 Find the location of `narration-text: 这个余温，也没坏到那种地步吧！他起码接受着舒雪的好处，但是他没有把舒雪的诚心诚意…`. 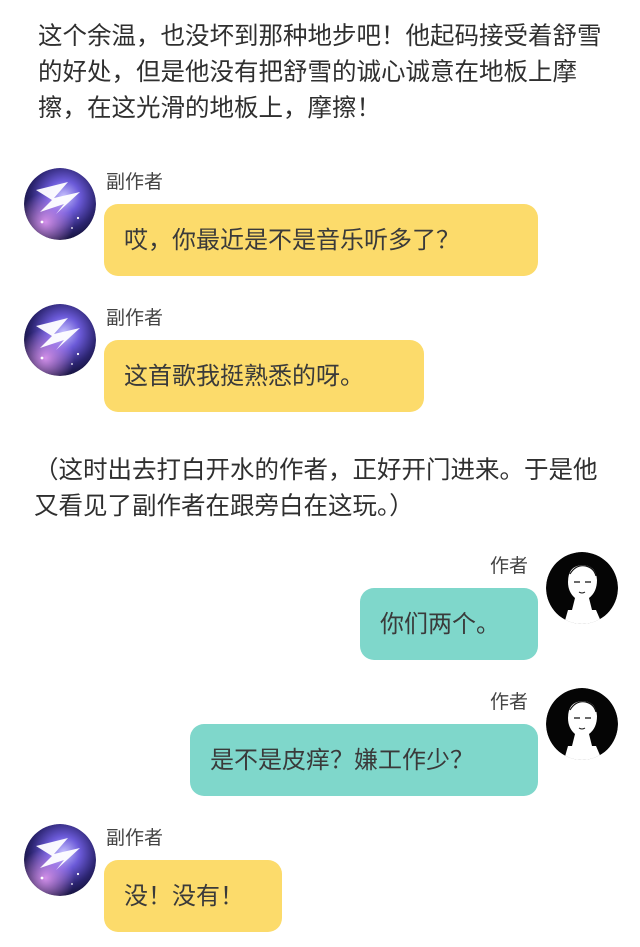

narration-text: 这个余温，也没坏到那种地步吧！他起码接受着舒雪的好处，但是他没有把舒雪的诚心诚意… is located at coordinates (320, 71).